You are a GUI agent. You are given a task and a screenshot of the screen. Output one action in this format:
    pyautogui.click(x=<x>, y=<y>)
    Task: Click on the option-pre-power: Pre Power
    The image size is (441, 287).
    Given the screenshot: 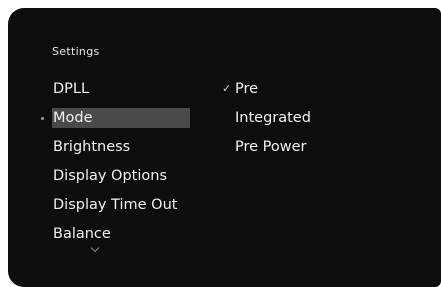 What is the action you would take?
    pyautogui.click(x=266, y=150)
    